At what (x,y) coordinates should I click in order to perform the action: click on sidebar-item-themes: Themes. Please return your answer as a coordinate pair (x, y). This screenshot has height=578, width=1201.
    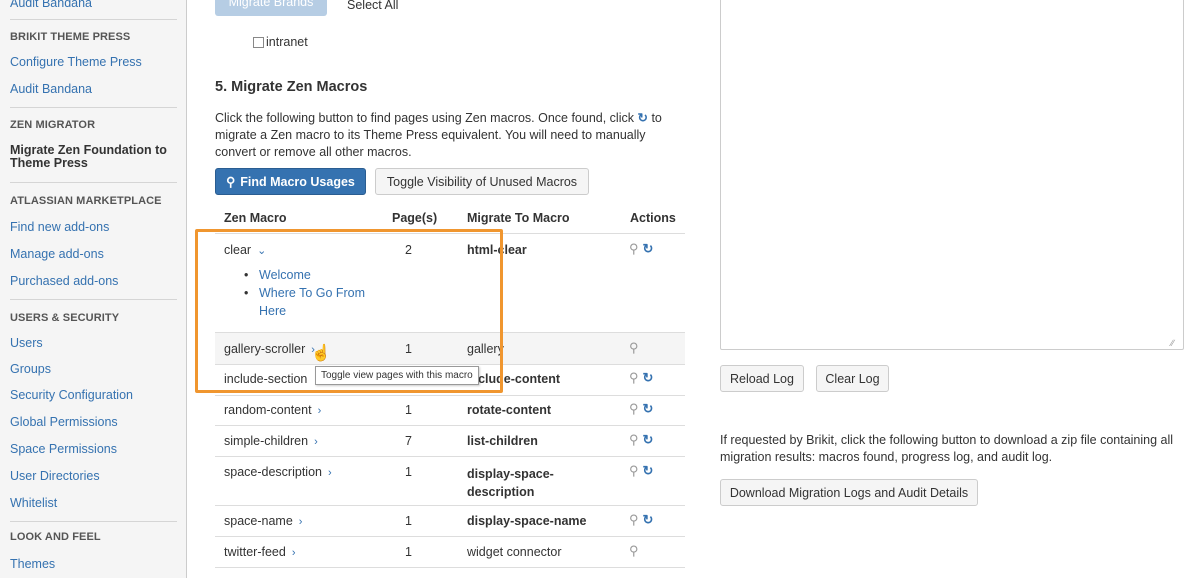
    Looking at the image, I should click on (32, 564).